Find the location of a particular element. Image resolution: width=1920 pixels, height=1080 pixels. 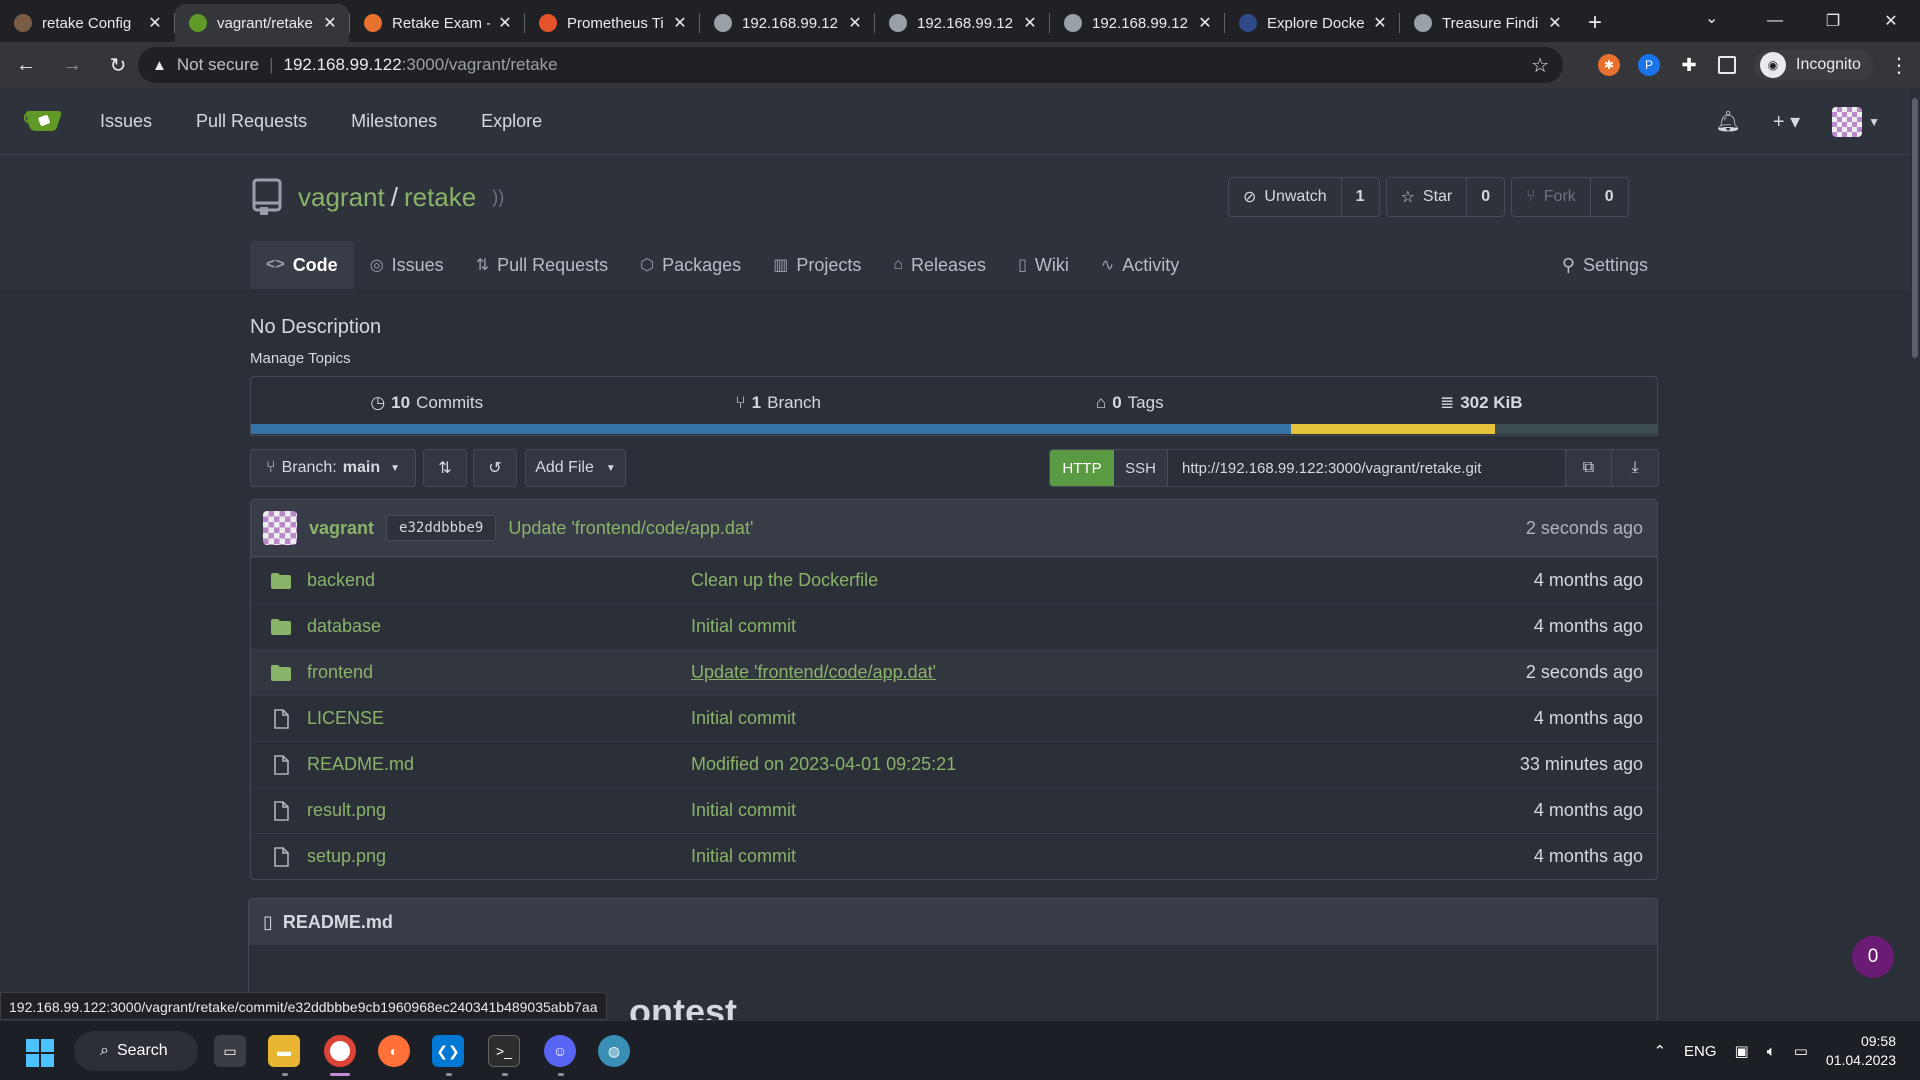

copy-icon: ⧉ is located at coordinates (1589, 468).